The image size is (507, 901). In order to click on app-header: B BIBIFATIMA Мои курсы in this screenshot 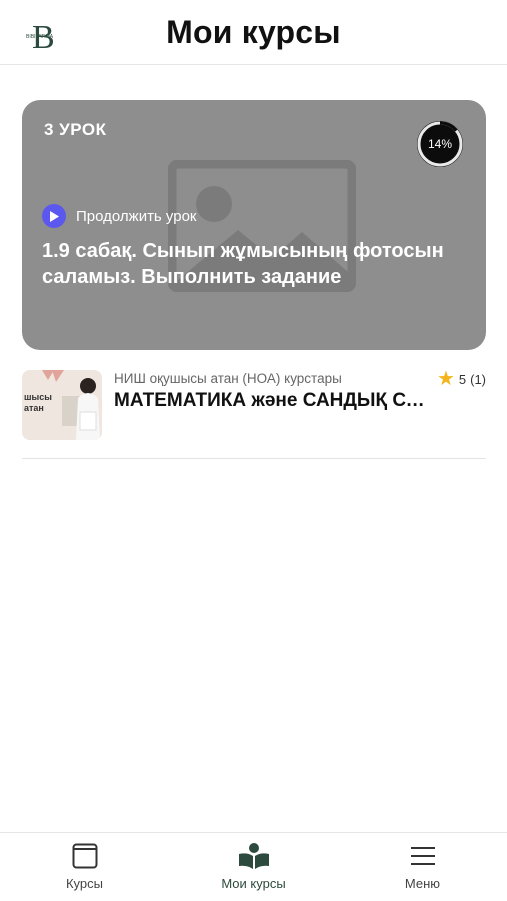, I will do `click(253, 32)`.